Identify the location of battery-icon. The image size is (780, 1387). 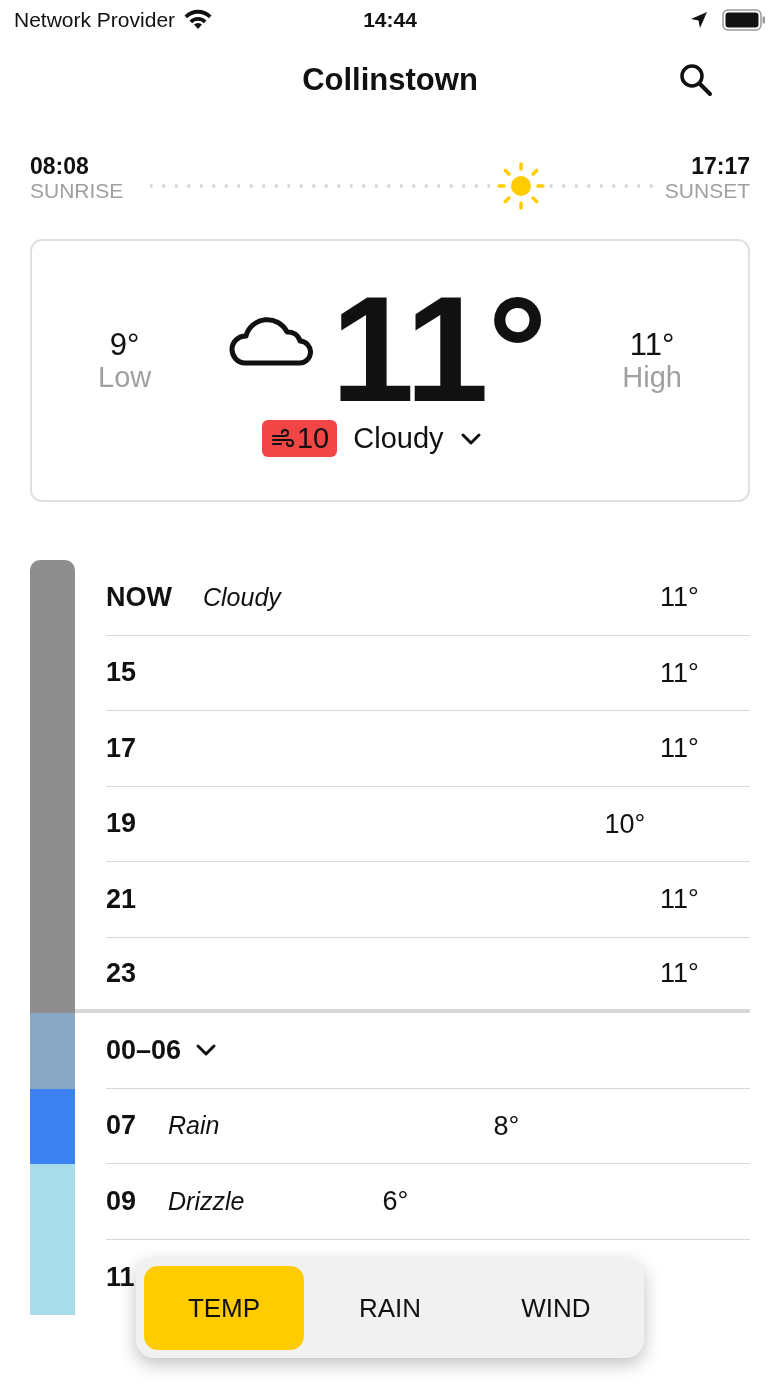
(744, 20).